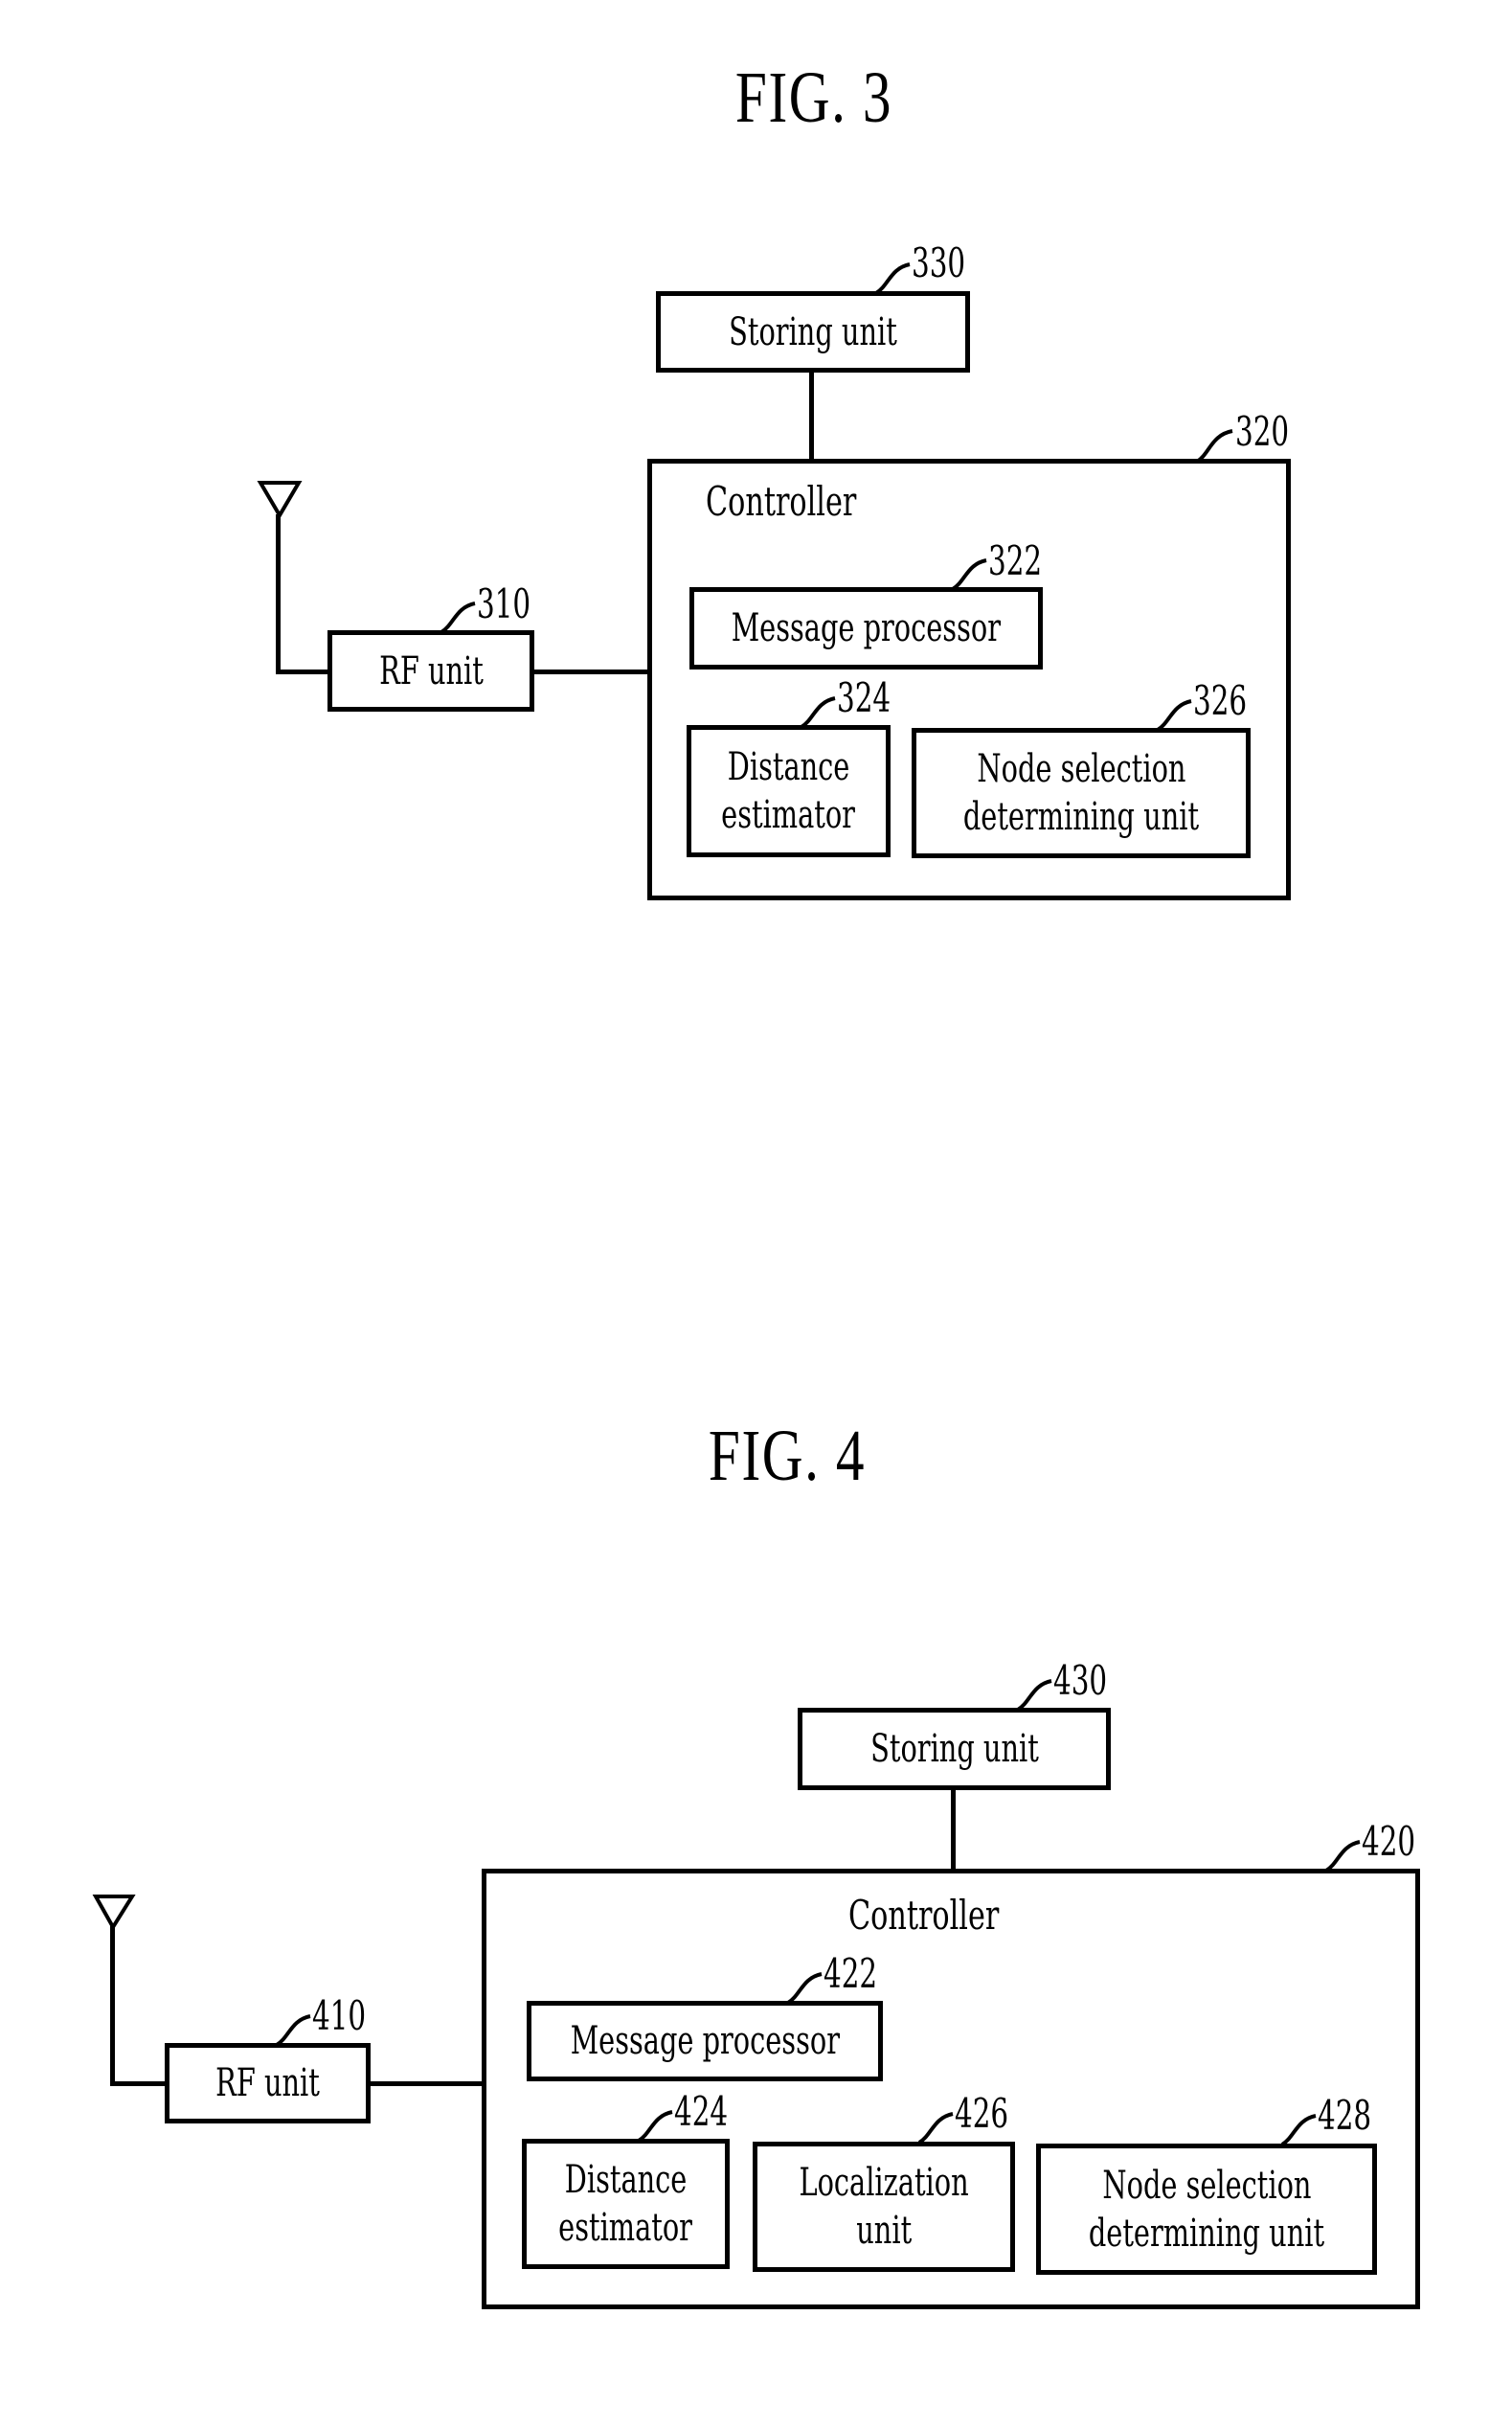 The width and height of the screenshot is (1512, 2429). What do you see at coordinates (701, 2112) in the screenshot?
I see `fig4-distance-estimator-ref: 424` at bounding box center [701, 2112].